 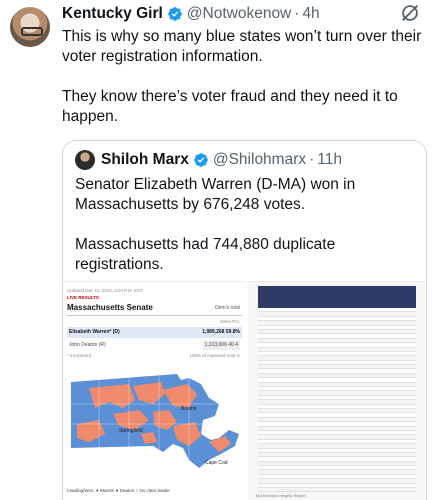 What do you see at coordinates (337, 490) in the screenshot?
I see `table-row` at bounding box center [337, 490].